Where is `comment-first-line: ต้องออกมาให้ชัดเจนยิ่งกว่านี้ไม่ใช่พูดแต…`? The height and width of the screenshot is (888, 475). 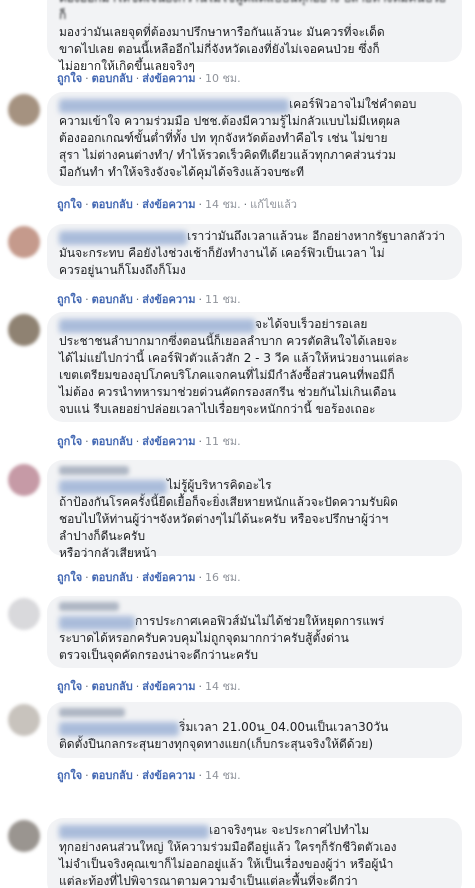 comment-first-line: ต้องออกมาให้ชัดเจนยิ่งกว่านี้ไม่ใช่พูดแต… is located at coordinates (252, 11).